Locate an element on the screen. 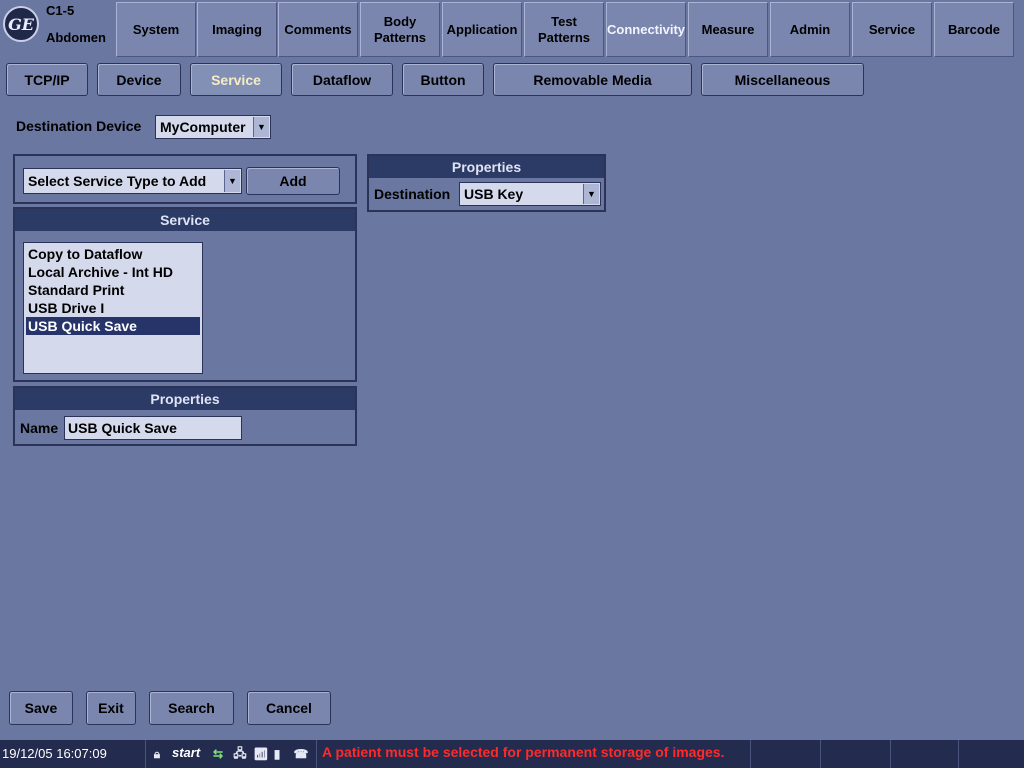 The height and width of the screenshot is (768, 1024). properties-panel-left: Properties Name USB Quick Save is located at coordinates (185, 416).